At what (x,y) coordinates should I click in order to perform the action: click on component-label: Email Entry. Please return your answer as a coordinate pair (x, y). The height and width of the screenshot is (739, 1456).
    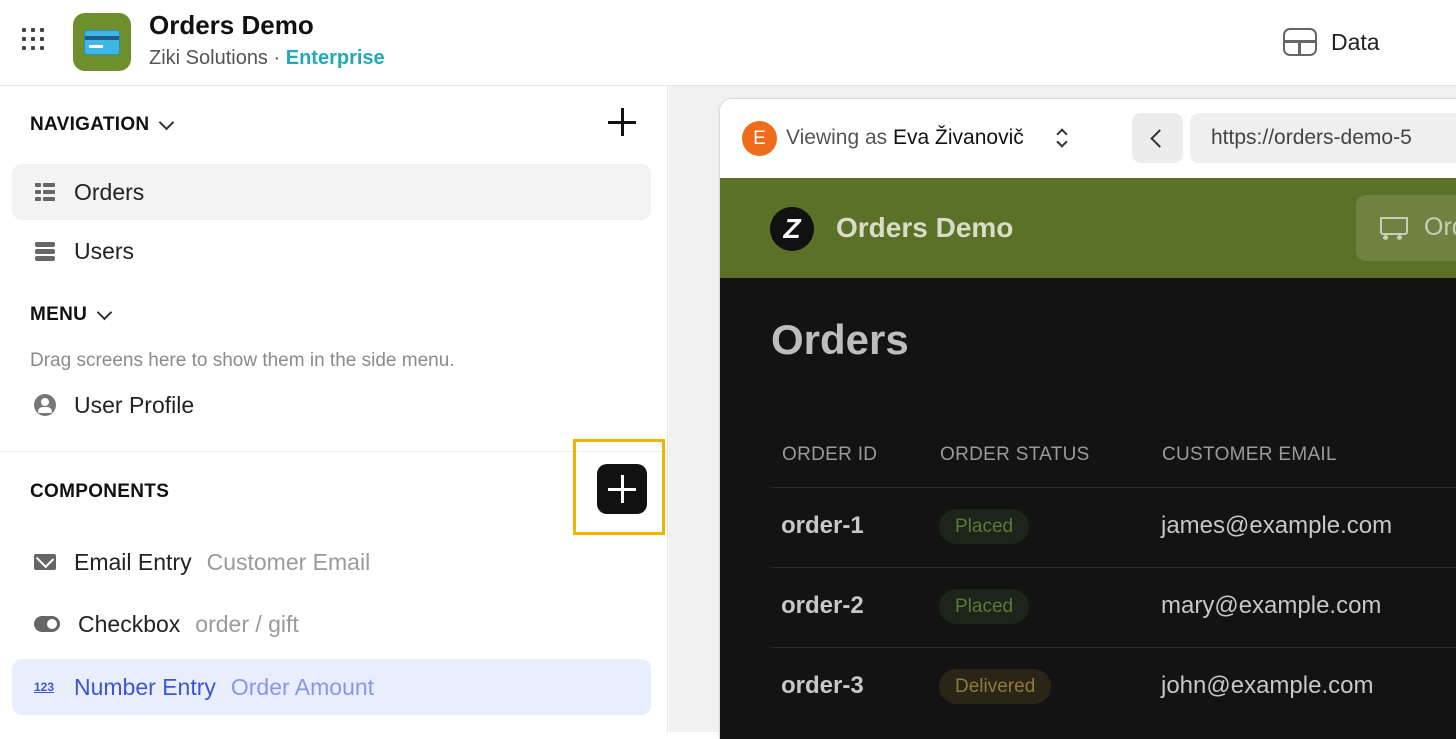
    Looking at the image, I should click on (133, 561).